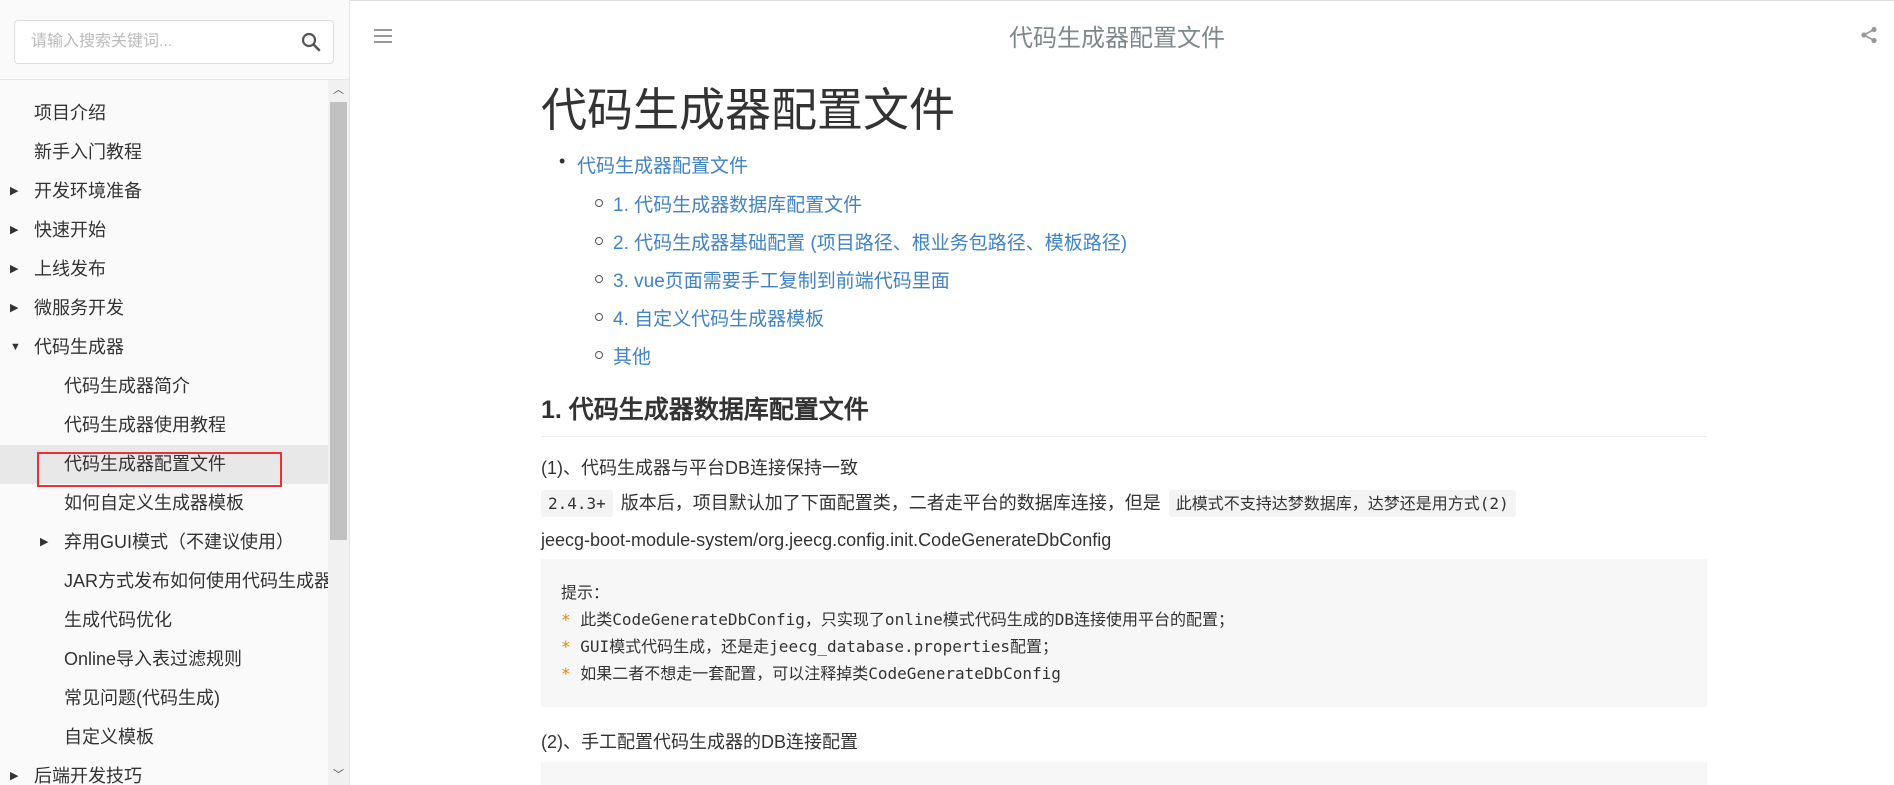  What do you see at coordinates (164, 269) in the screenshot?
I see `sidebar-item-deploy: ▶ 上线发布` at bounding box center [164, 269].